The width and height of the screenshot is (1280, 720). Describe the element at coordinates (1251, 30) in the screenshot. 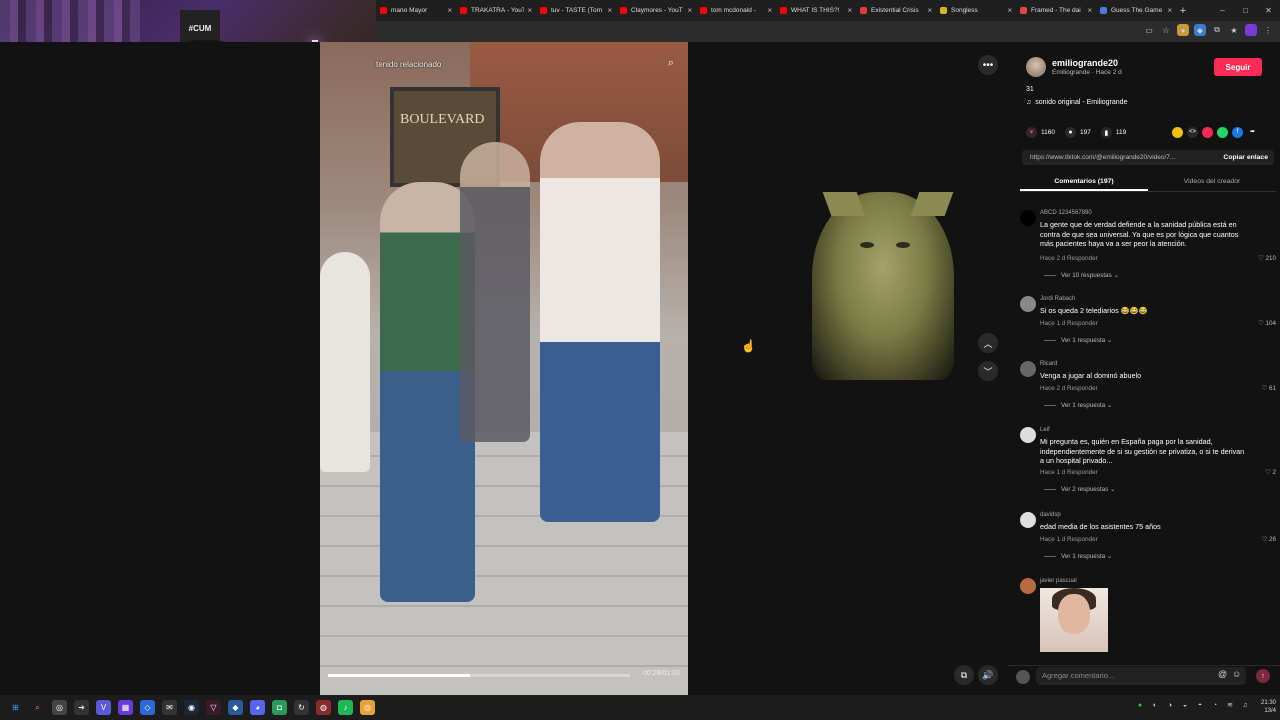

I see `profile-icon` at that location.